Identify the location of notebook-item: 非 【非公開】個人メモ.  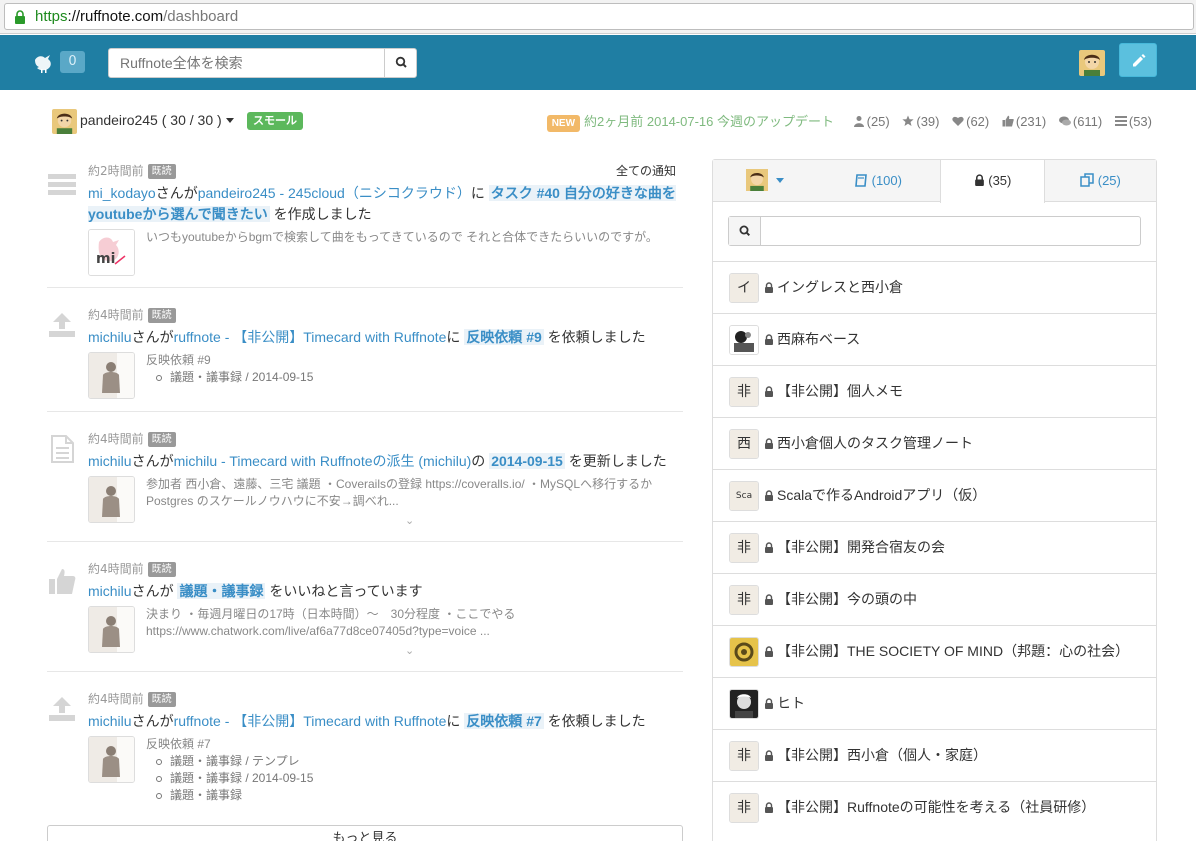
(934, 391).